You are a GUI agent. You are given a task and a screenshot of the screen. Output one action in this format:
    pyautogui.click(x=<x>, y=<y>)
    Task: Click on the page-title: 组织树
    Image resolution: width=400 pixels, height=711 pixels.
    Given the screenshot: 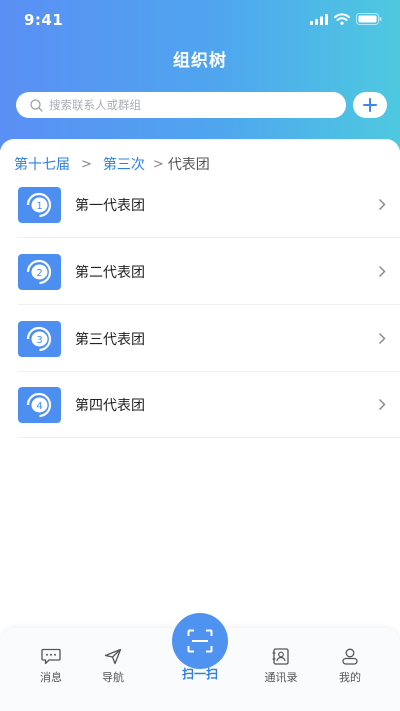 What is the action you would take?
    pyautogui.click(x=200, y=61)
    